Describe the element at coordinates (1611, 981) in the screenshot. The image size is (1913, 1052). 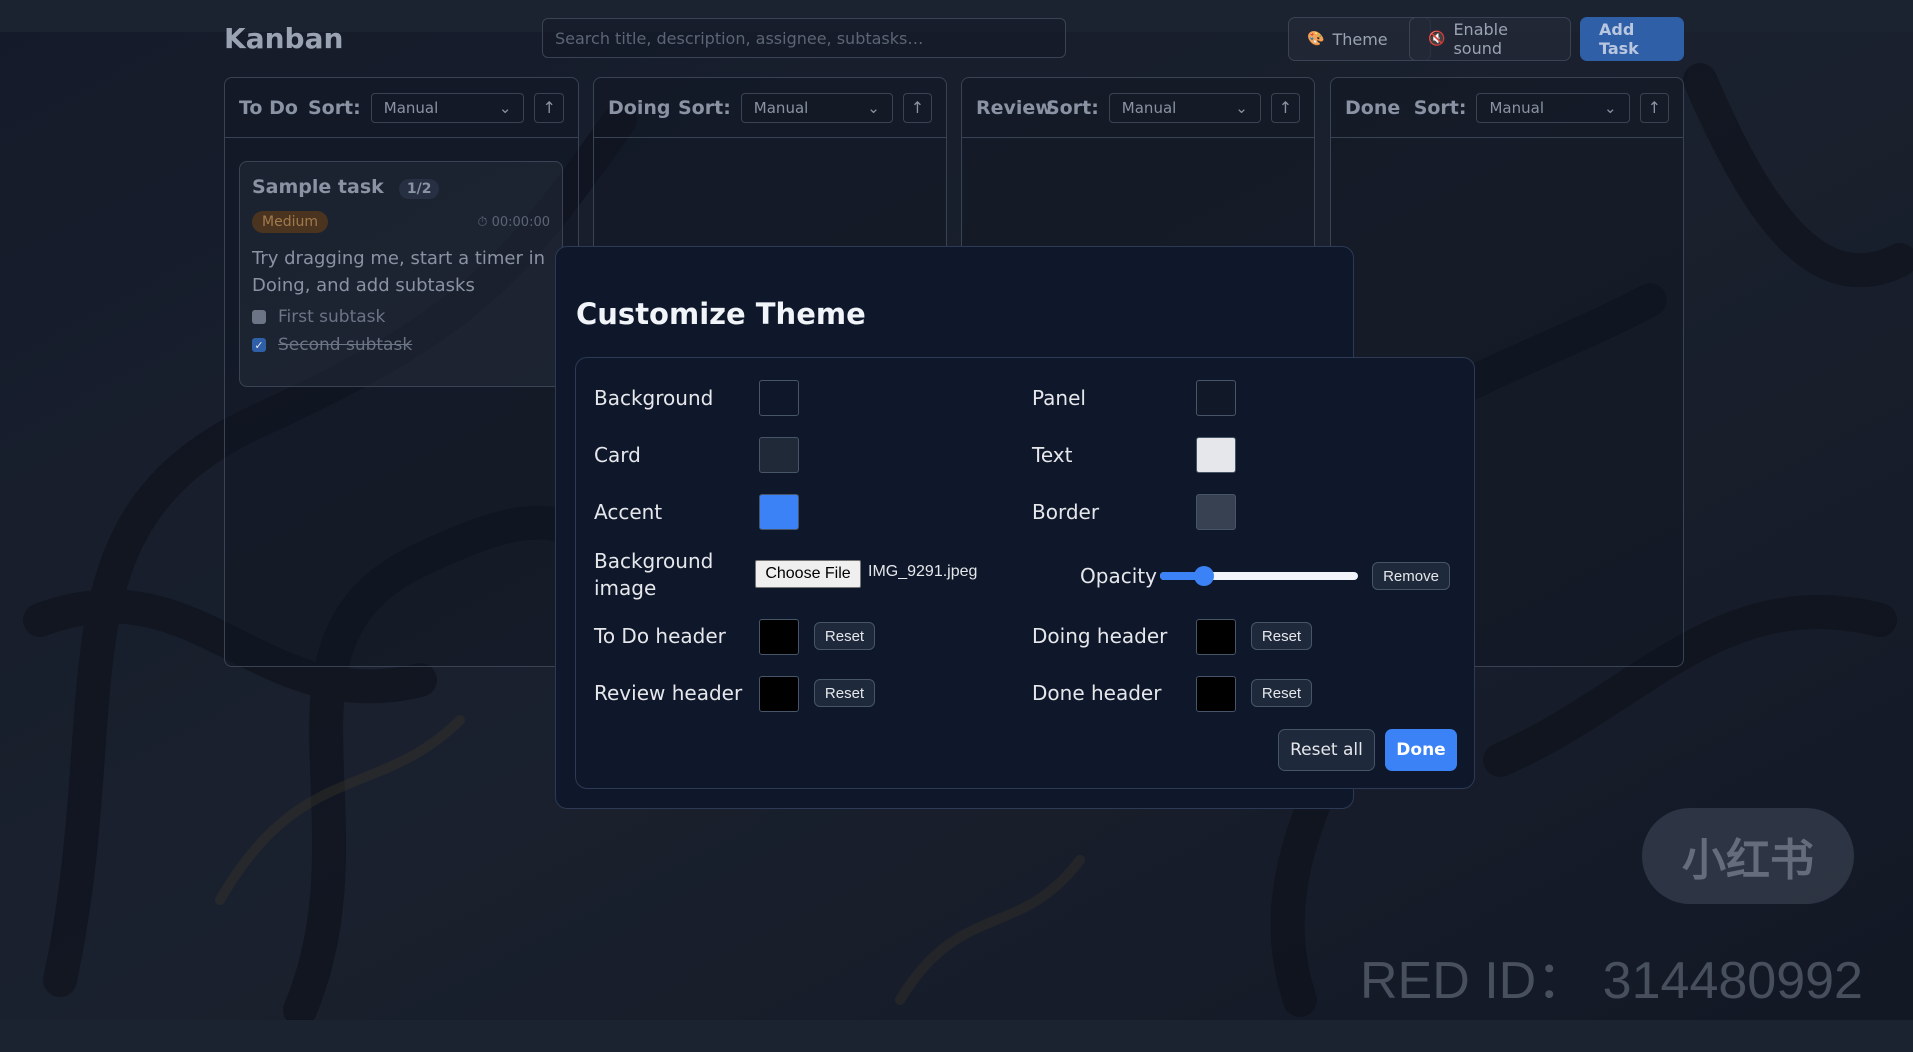
I see `watermark-id: RED ID： 314480992` at that location.